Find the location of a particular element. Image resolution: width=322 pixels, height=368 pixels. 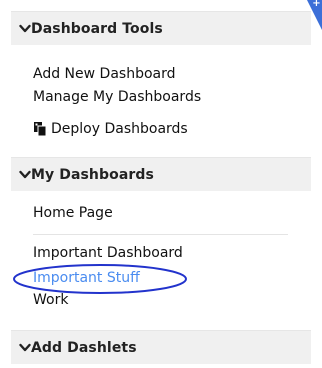

section-header-dashboard-tools: Dashboard Tools is located at coordinates (161, 28).